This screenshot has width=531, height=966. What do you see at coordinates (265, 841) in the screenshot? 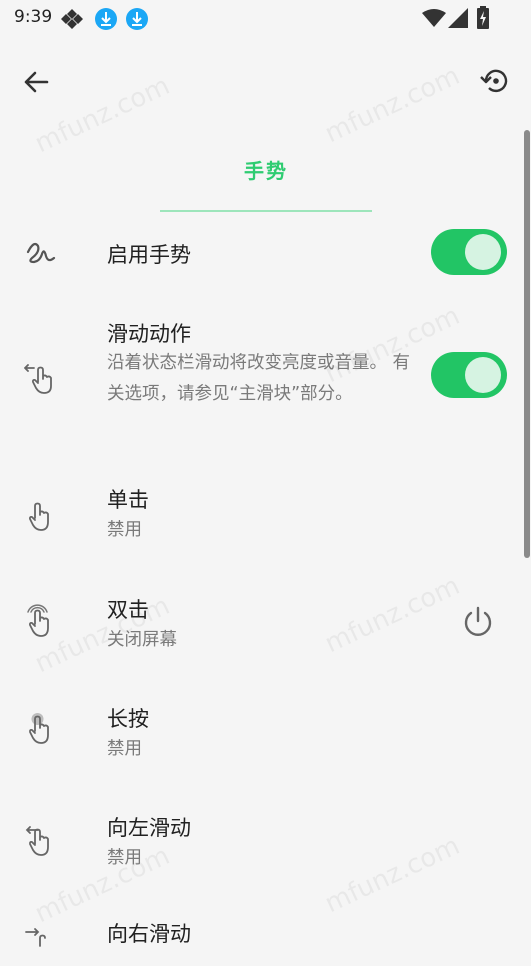
I see `setting-swipe-left: 向左滑动 禁用` at bounding box center [265, 841].